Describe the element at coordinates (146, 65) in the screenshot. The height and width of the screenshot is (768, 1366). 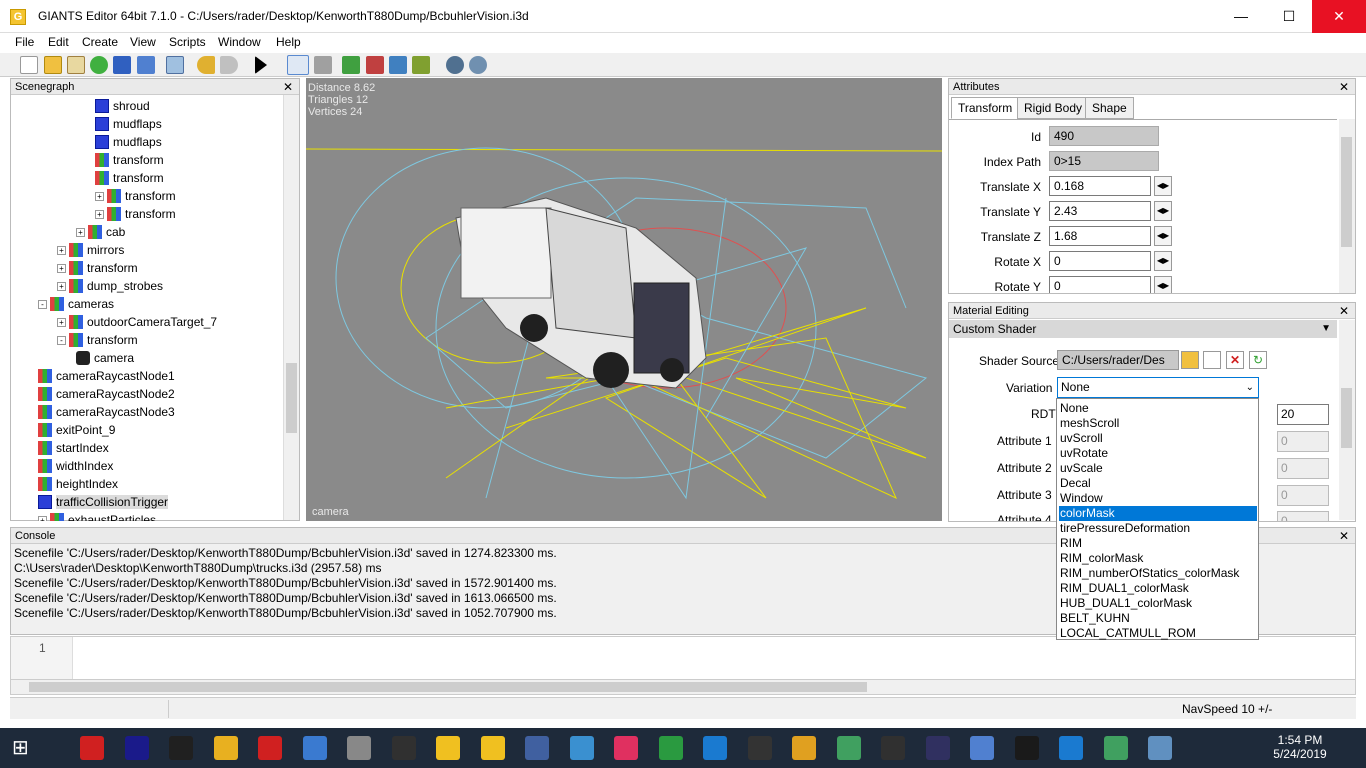
I see `save-as-icon` at that location.